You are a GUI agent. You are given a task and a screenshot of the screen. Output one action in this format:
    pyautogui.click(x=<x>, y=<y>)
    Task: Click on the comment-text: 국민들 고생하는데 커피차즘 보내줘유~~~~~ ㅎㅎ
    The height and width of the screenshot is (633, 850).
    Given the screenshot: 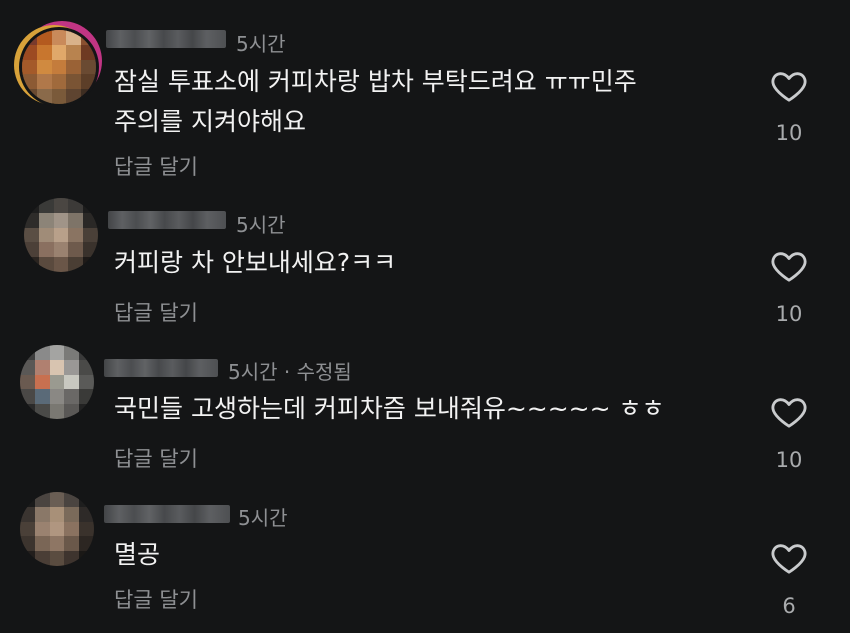 What is the action you would take?
    pyautogui.click(x=389, y=409)
    